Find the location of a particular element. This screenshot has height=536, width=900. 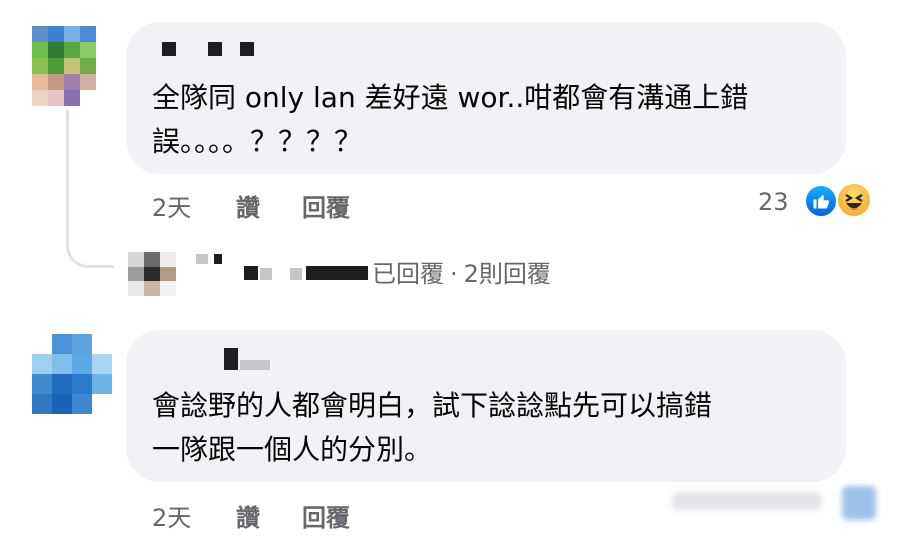

reply-thread-line is located at coordinates (90, 189).